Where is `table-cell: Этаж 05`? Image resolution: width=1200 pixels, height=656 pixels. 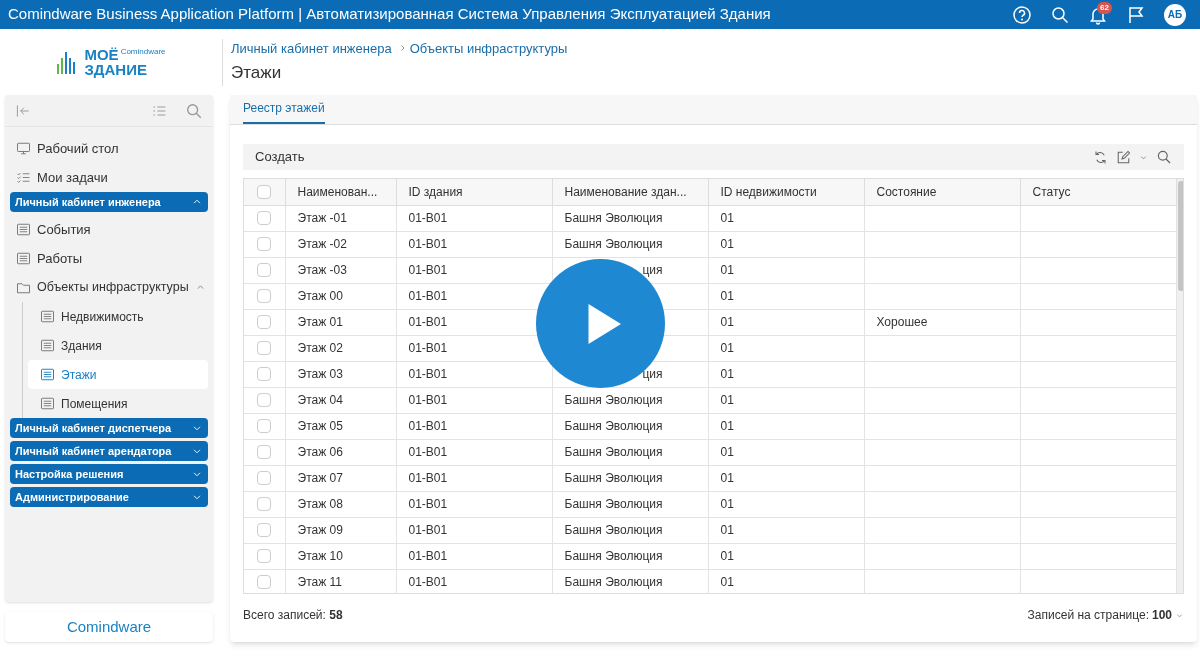 table-cell: Этаж 05 is located at coordinates (320, 426).